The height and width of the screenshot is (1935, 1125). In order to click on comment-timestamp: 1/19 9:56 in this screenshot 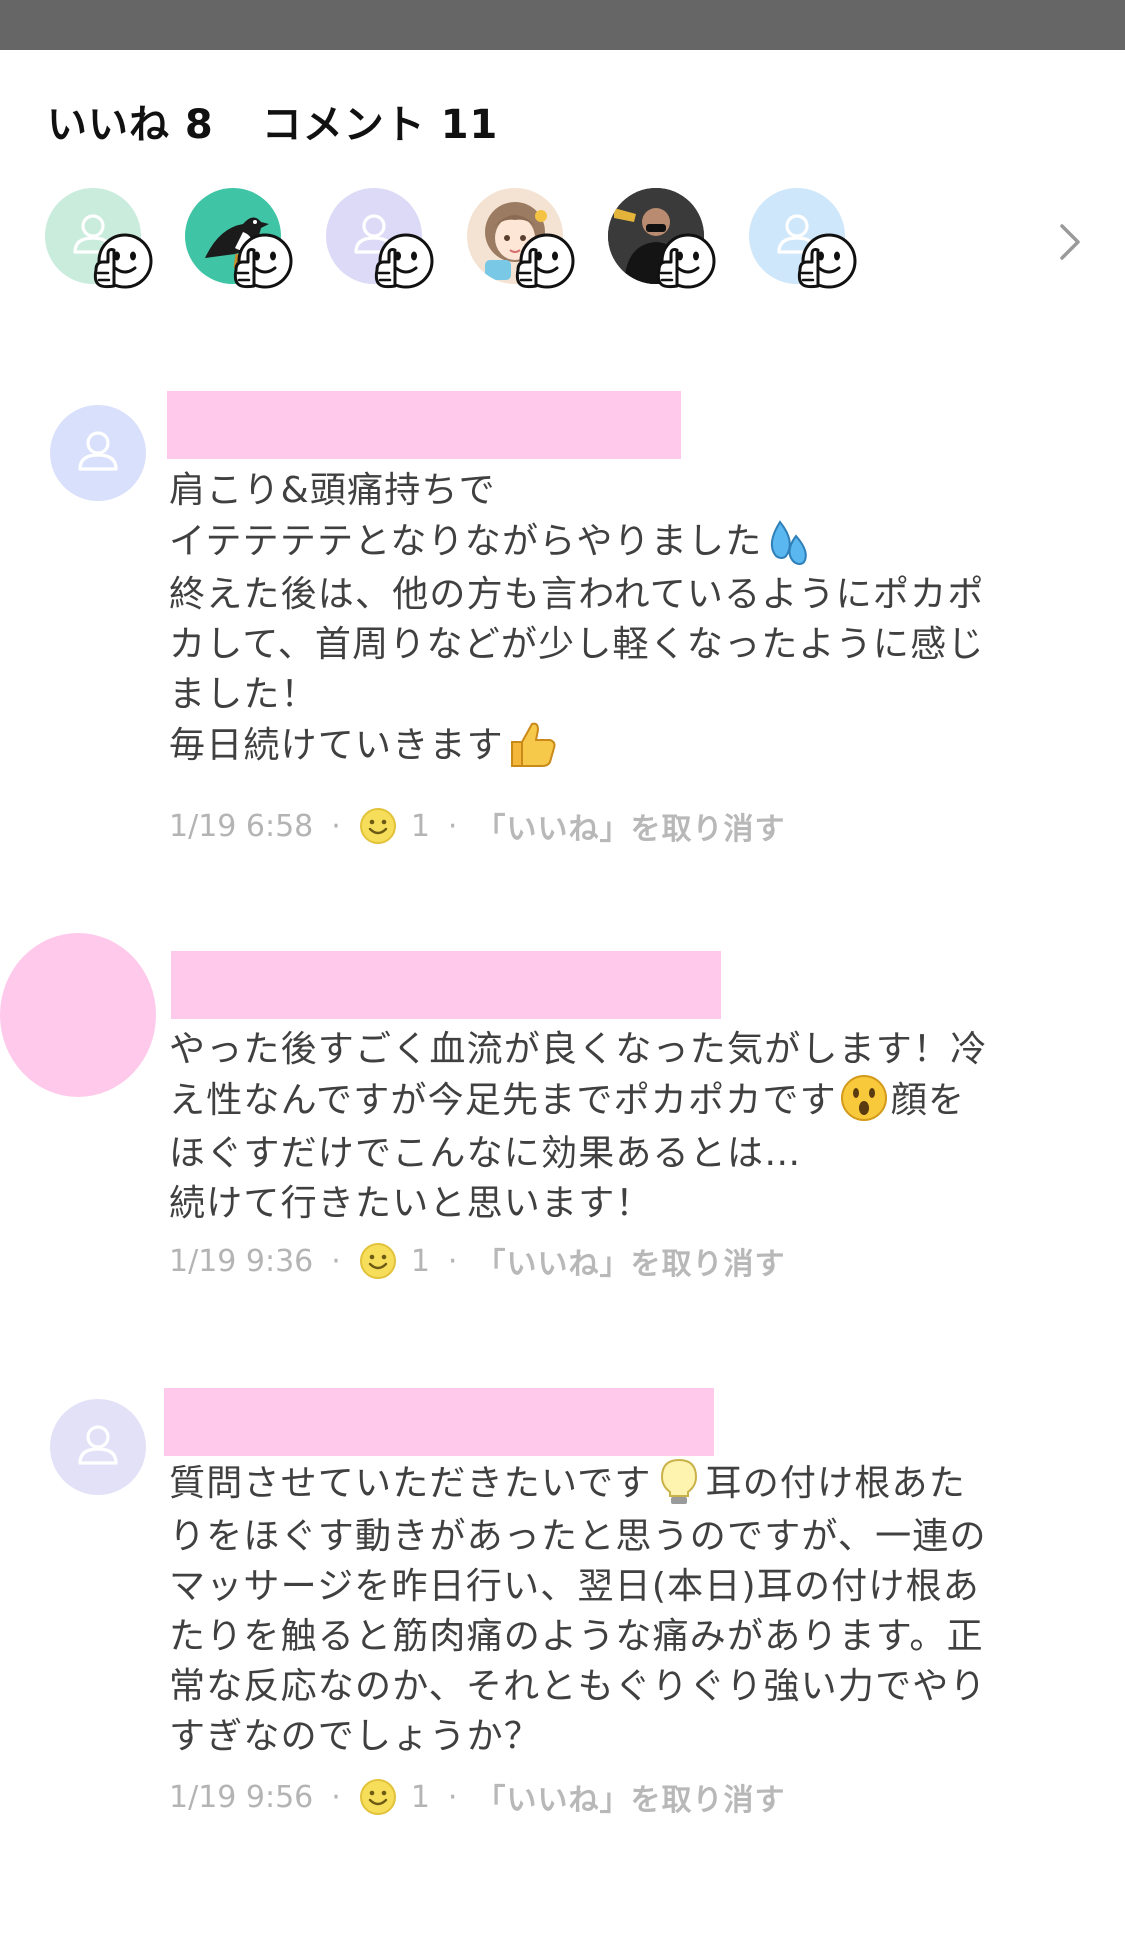, I will do `click(241, 1797)`.